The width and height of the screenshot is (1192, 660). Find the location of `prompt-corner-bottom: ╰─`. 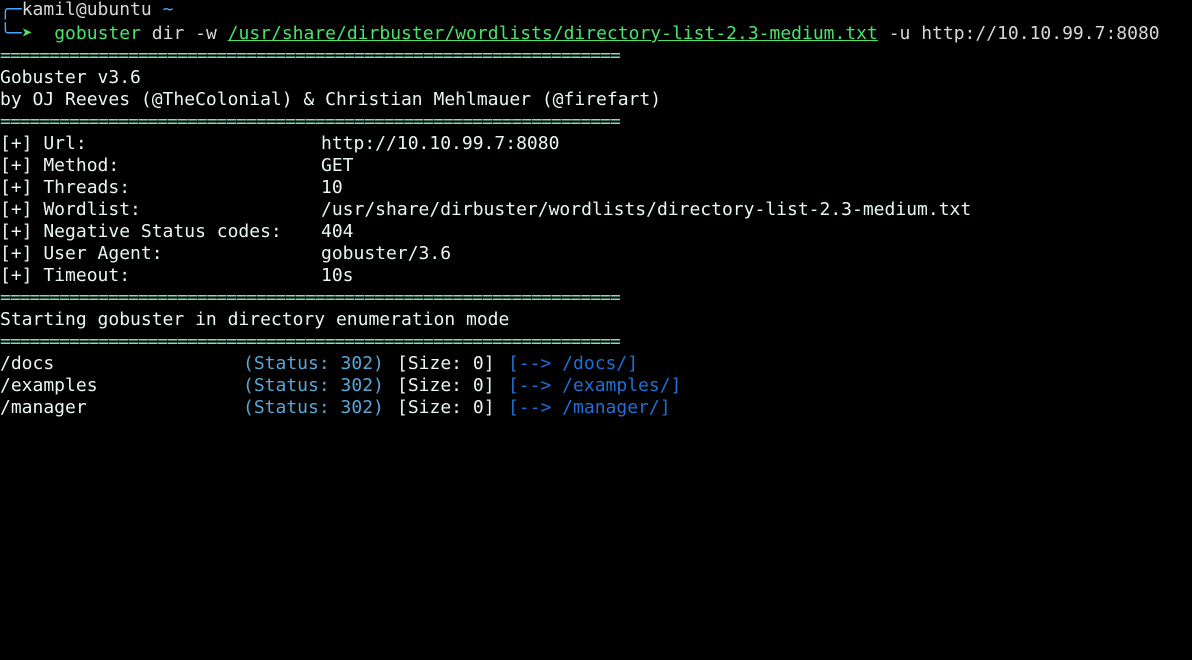

prompt-corner-bottom: ╰─ is located at coordinates (11, 33).